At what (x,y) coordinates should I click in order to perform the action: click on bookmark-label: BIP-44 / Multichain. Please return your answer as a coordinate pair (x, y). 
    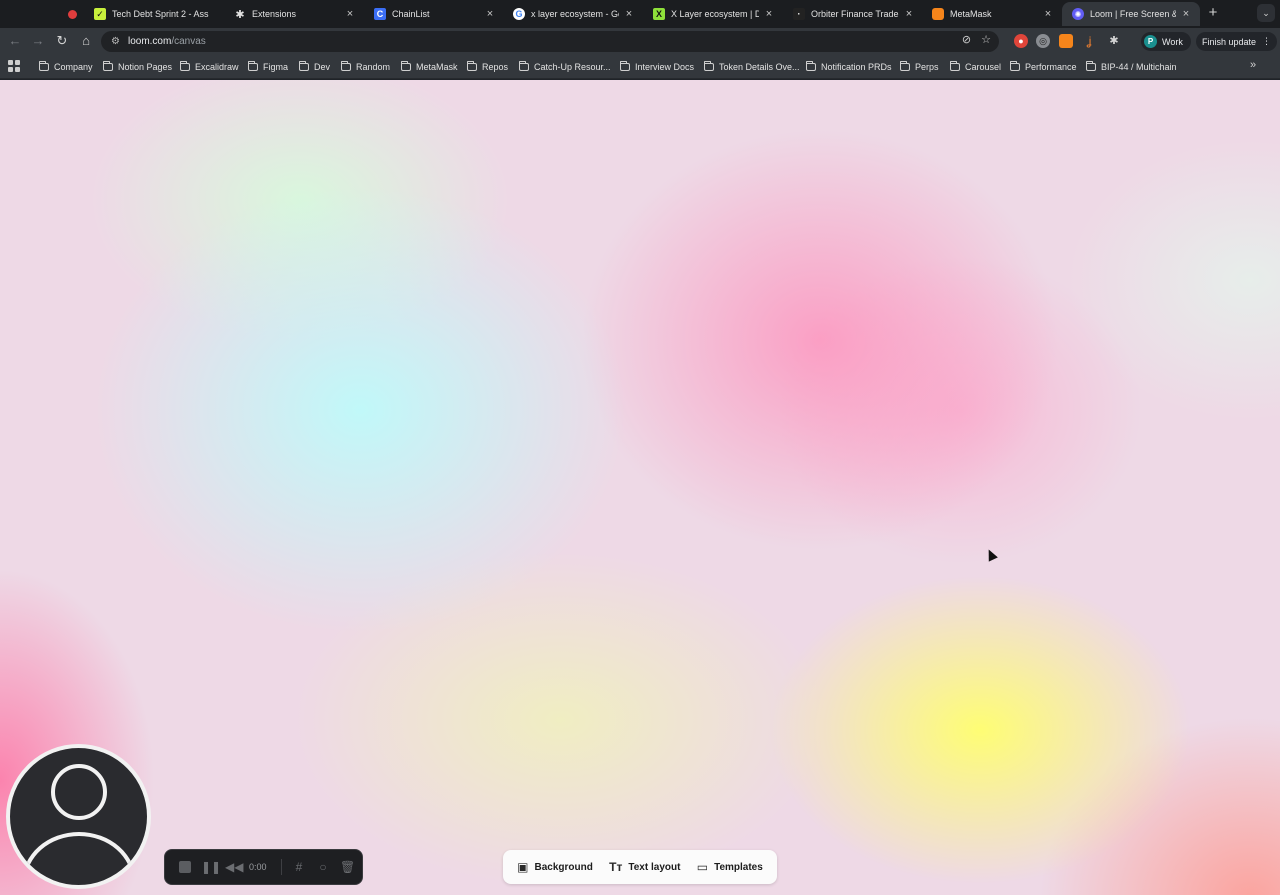
    Looking at the image, I should click on (1139, 67).